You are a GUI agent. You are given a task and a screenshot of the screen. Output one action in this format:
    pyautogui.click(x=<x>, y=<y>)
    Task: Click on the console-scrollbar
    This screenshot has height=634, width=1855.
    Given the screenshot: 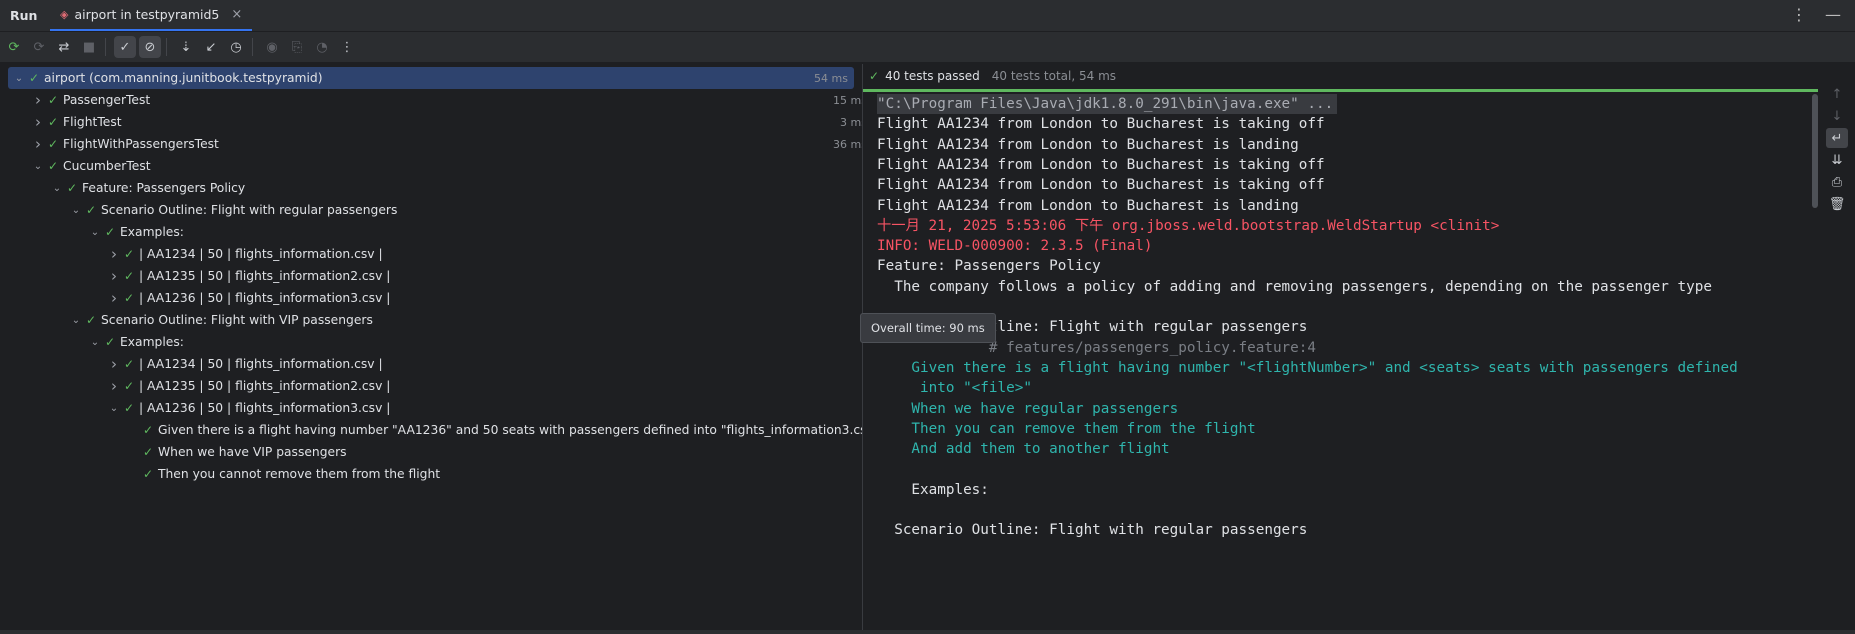 What is the action you would take?
    pyautogui.click(x=1815, y=151)
    